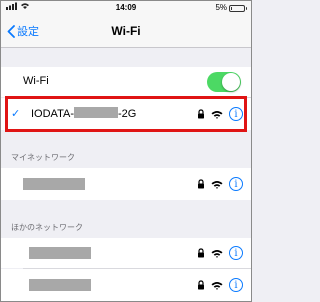 The height and width of the screenshot is (302, 320). I want to click on network-name-suffix: -2G, so click(127, 114).